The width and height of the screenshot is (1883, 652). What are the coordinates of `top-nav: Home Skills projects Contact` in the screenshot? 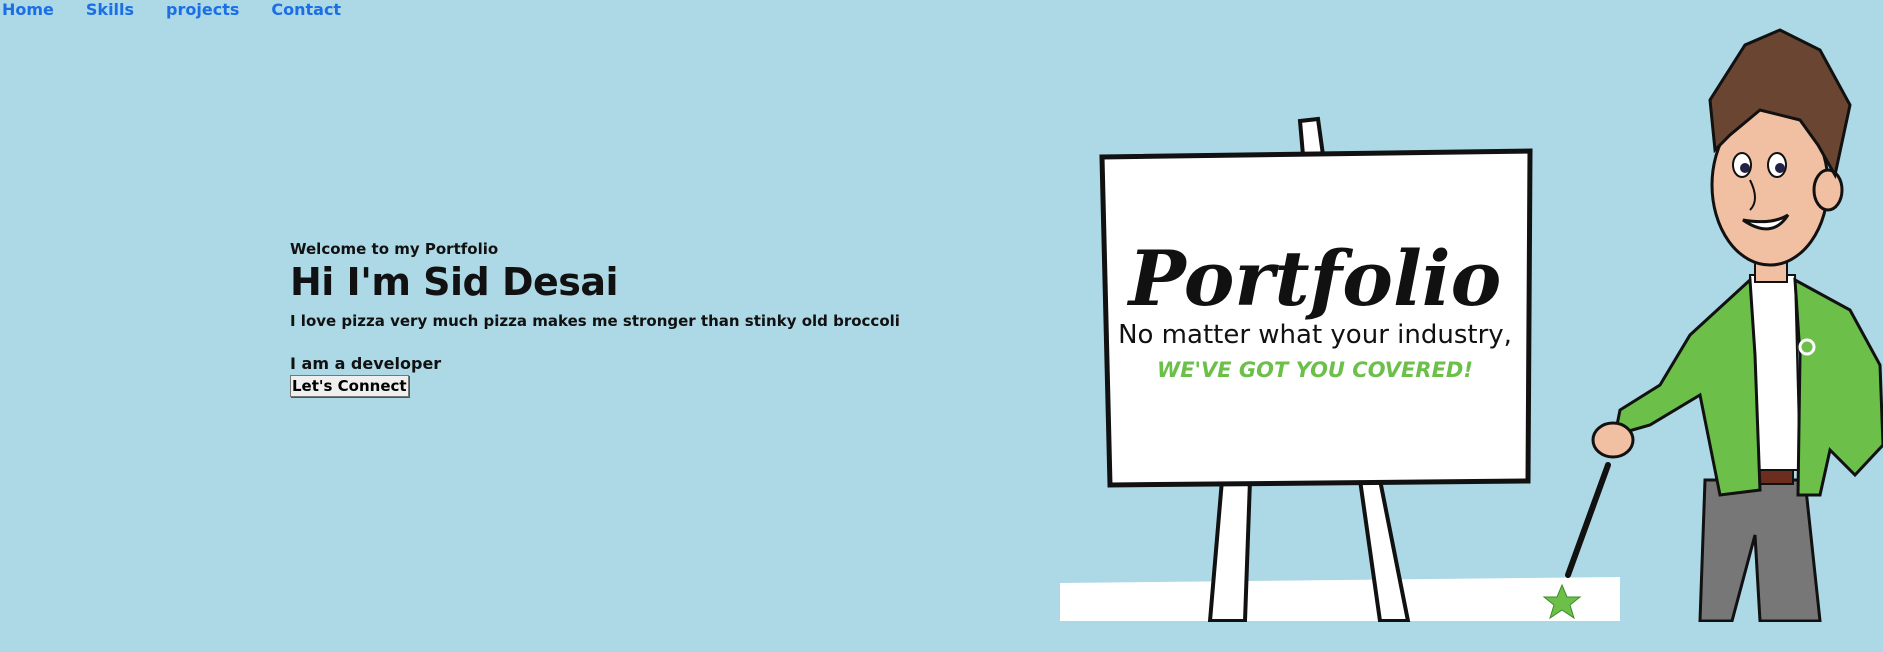 It's located at (171, 9).